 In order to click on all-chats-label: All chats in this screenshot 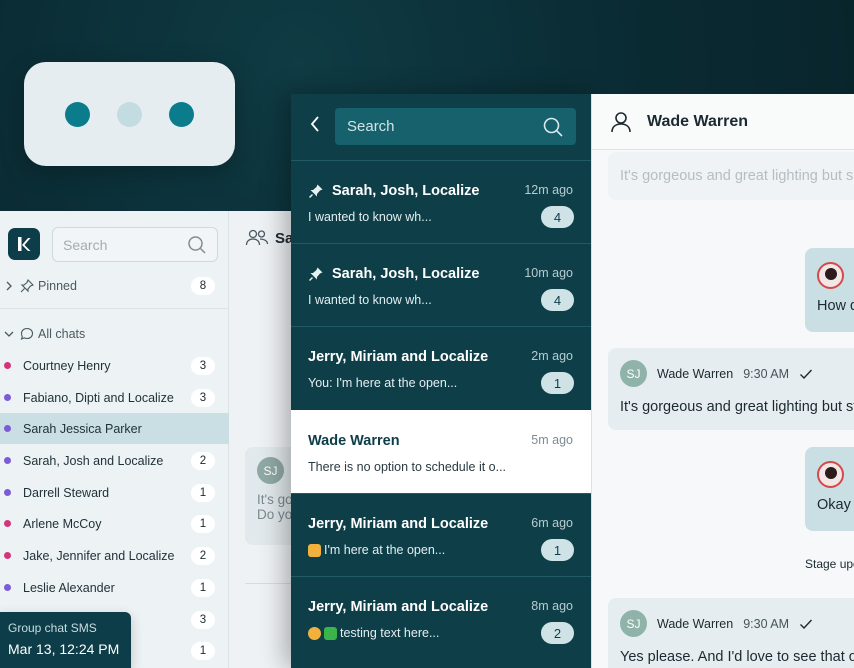, I will do `click(62, 334)`.